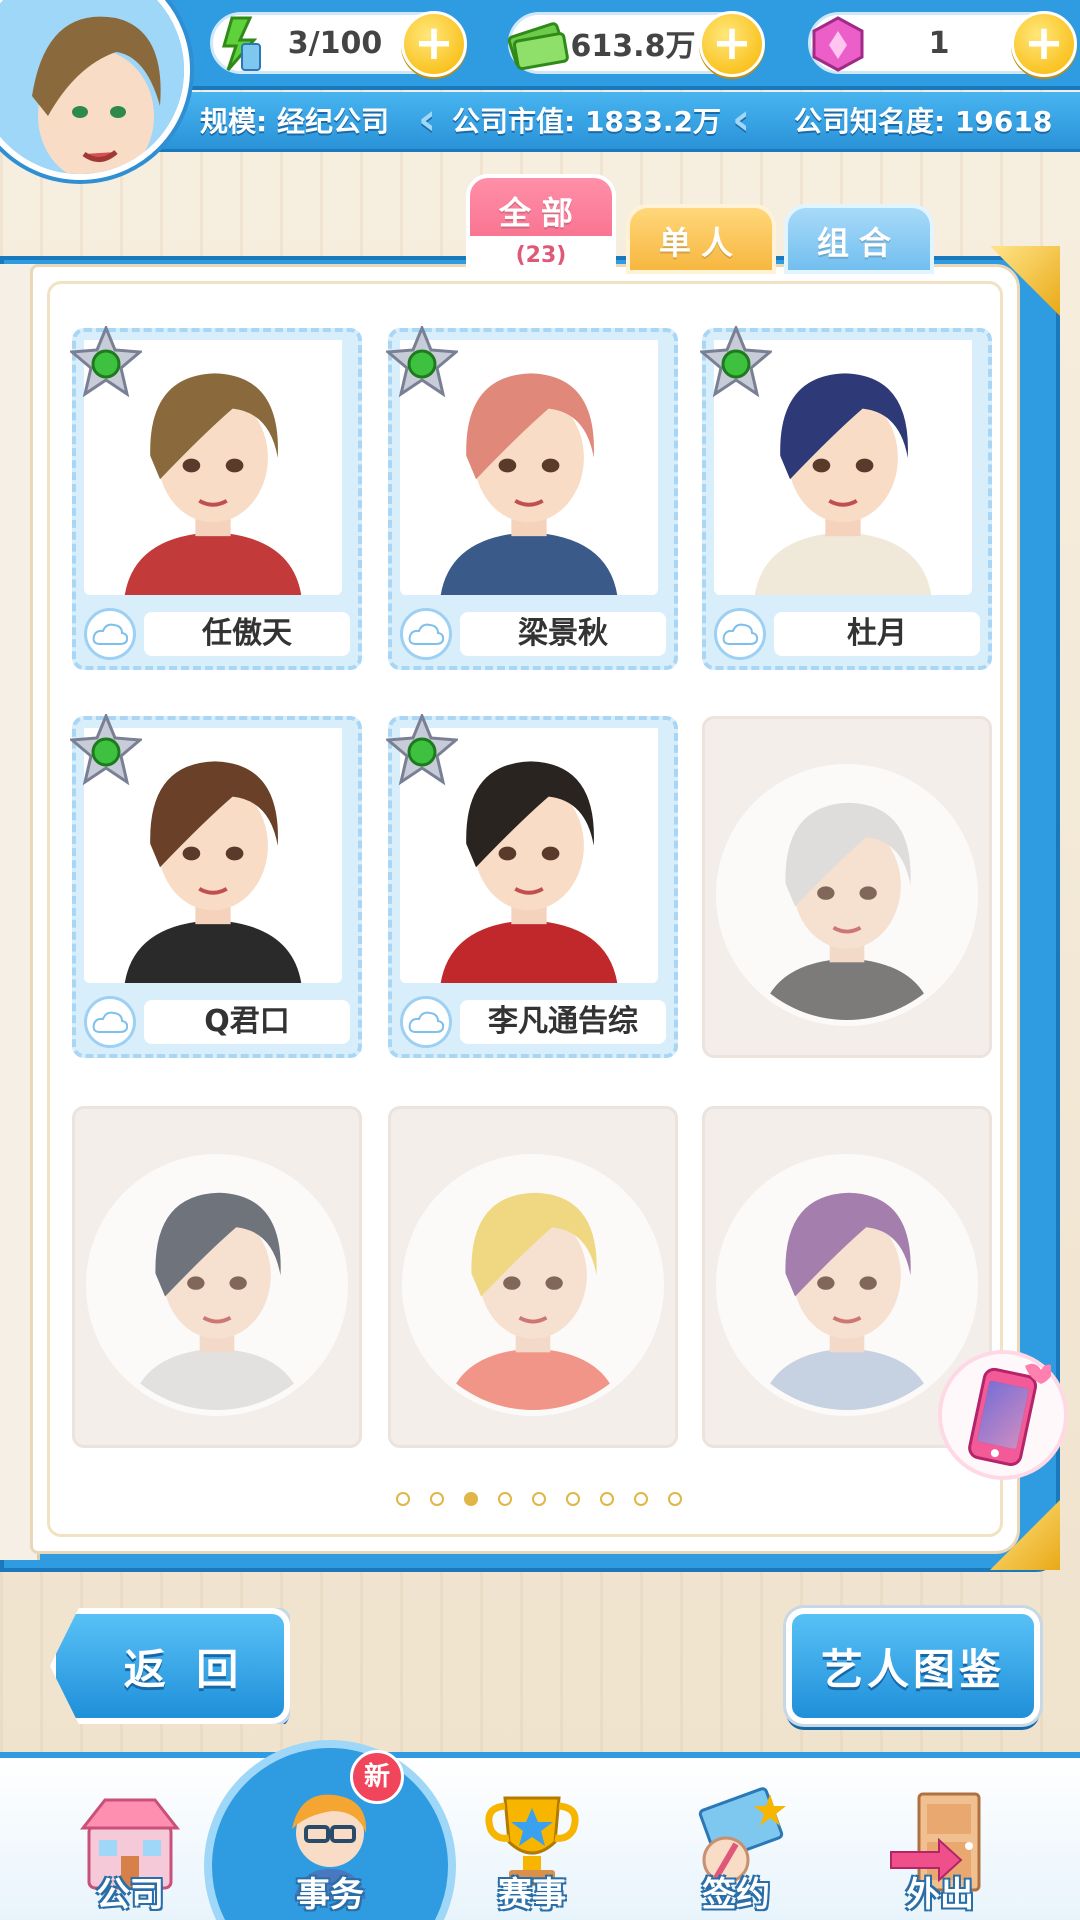  What do you see at coordinates (563, 634) in the screenshot?
I see `artist-name: 梁景秋` at bounding box center [563, 634].